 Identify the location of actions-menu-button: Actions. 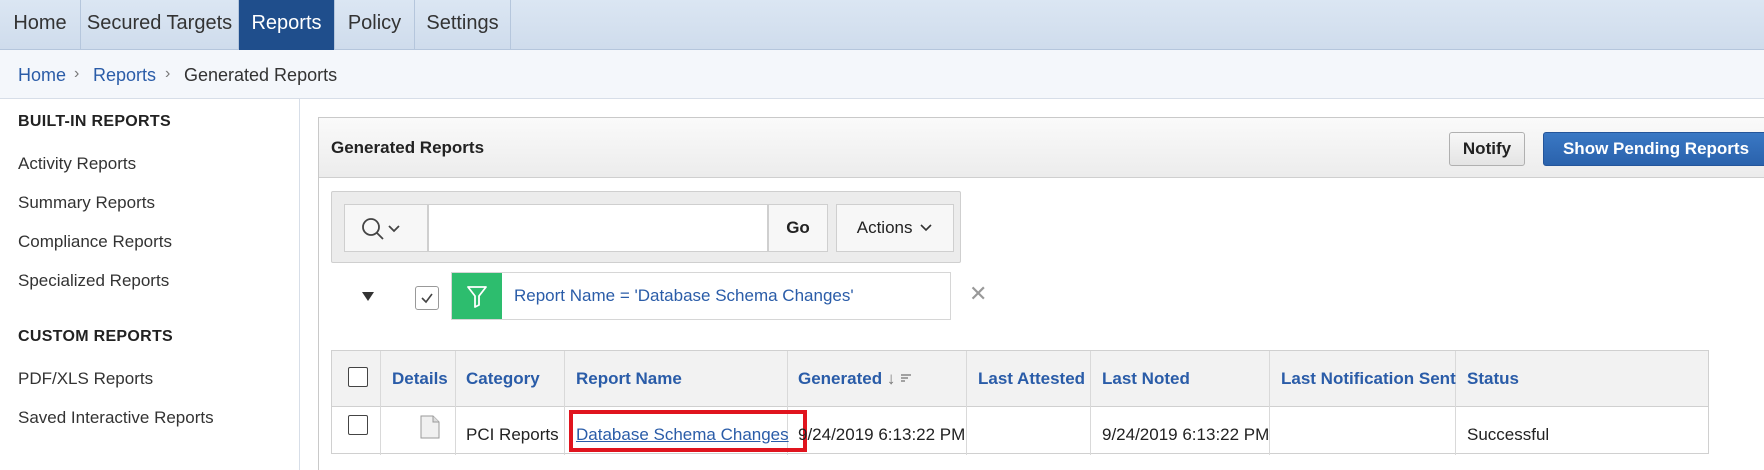
(895, 228).